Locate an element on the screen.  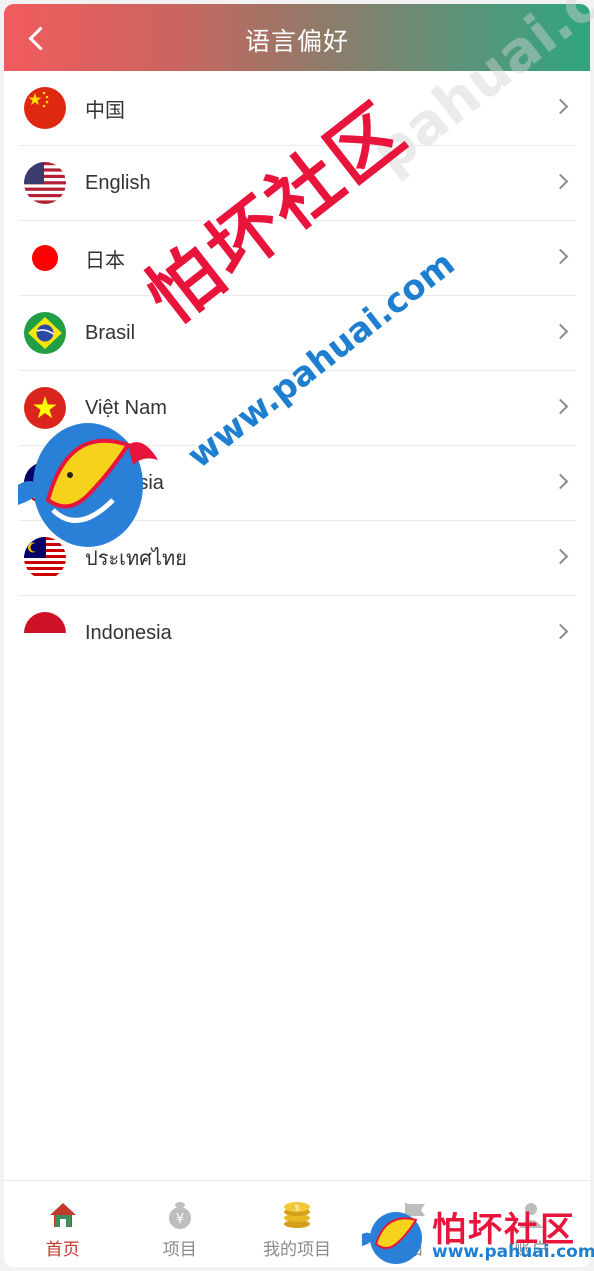
tab-knowledge: 知 is located at coordinates (414, 1224).